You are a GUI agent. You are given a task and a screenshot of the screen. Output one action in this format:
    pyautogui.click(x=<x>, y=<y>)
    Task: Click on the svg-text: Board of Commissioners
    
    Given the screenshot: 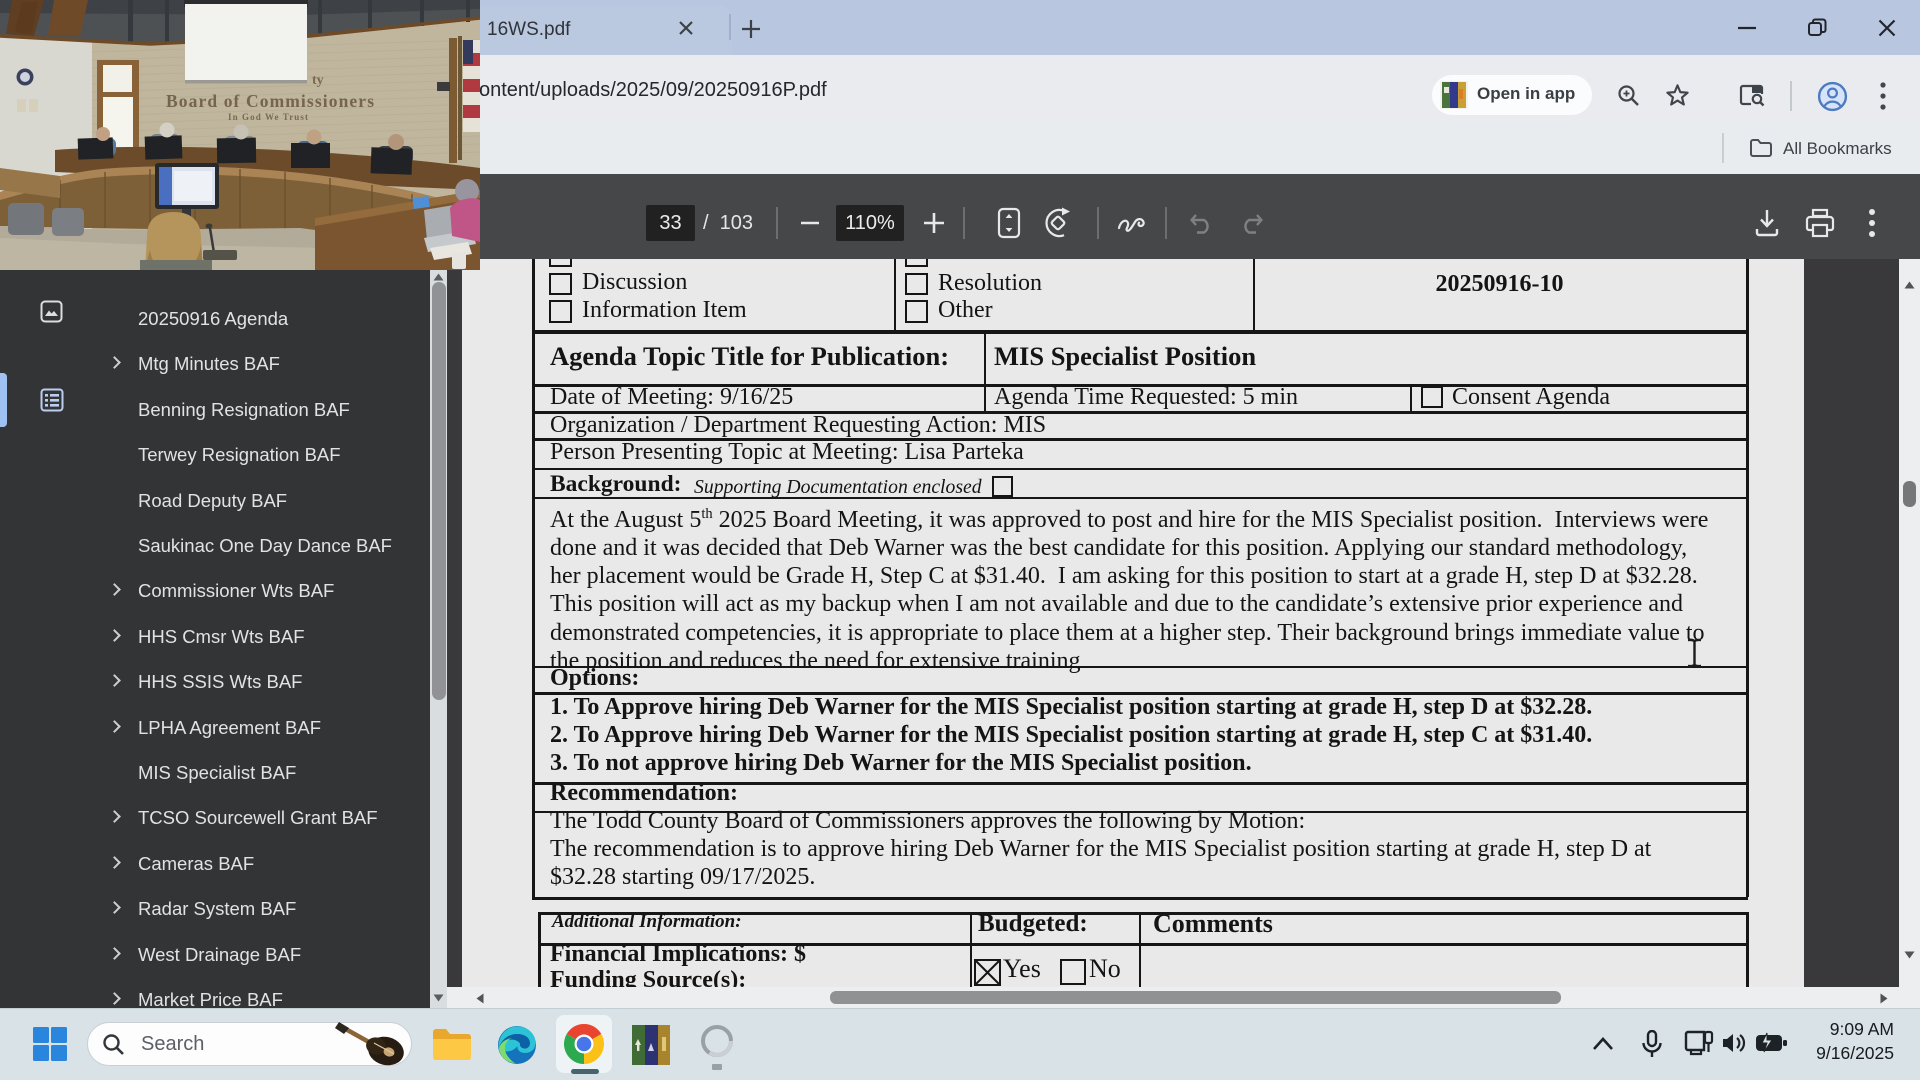 What is the action you would take?
    pyautogui.click(x=270, y=101)
    